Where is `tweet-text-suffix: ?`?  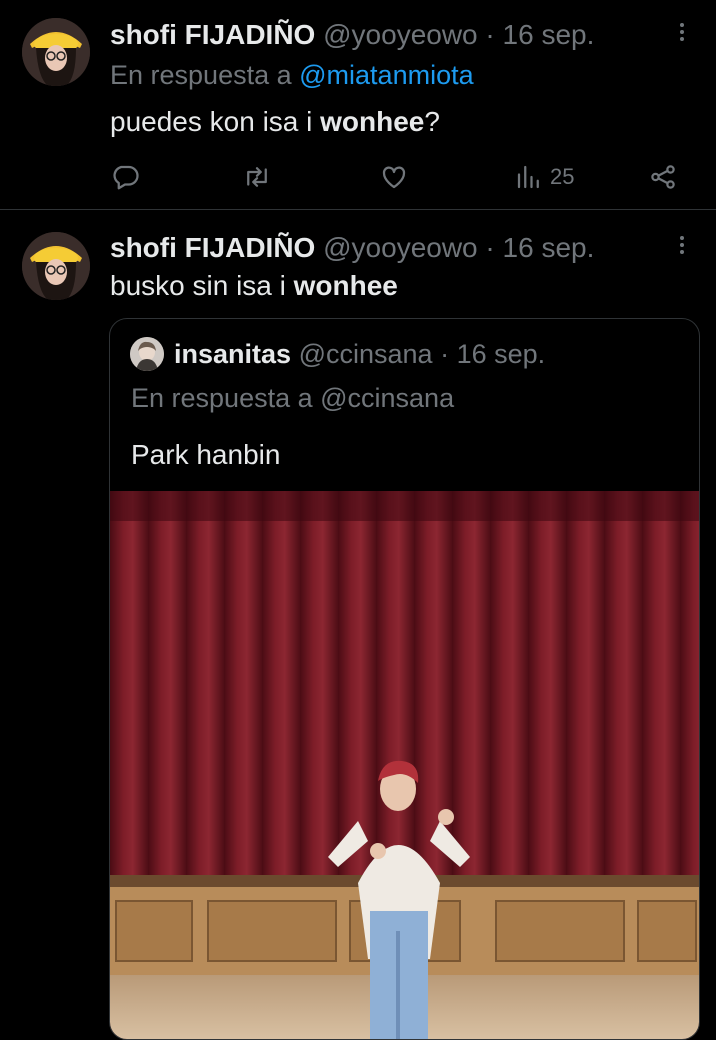
tweet-text-suffix: ? is located at coordinates (432, 121).